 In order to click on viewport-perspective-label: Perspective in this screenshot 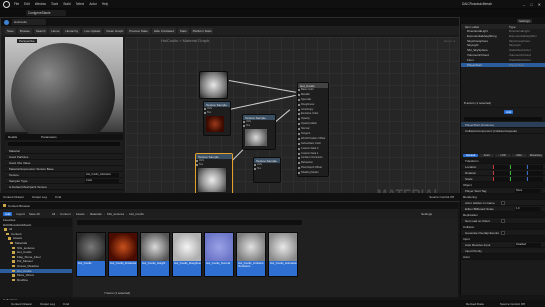, I will do `click(27, 41)`.